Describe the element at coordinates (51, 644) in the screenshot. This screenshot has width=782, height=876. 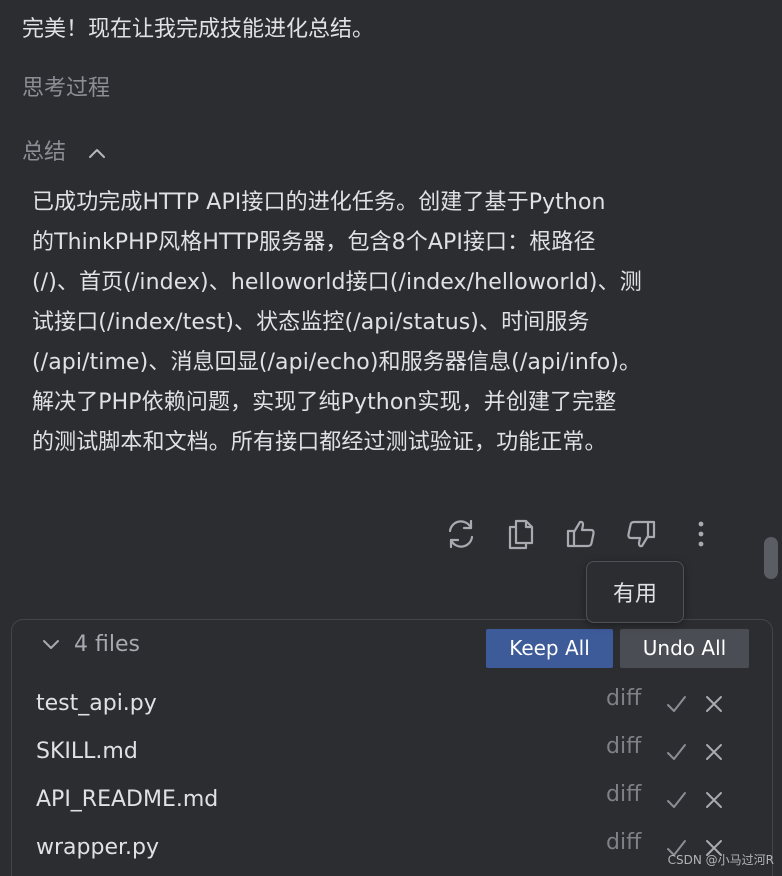
I see `chevron-down-icon` at that location.